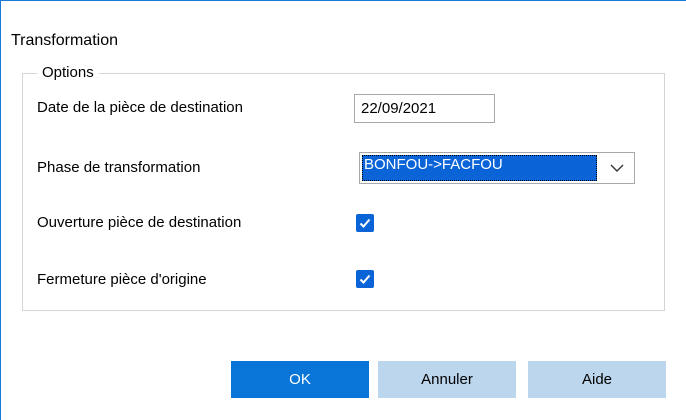 This screenshot has height=420, width=686. What do you see at coordinates (597, 379) in the screenshot?
I see `help-button: Aide` at bounding box center [597, 379].